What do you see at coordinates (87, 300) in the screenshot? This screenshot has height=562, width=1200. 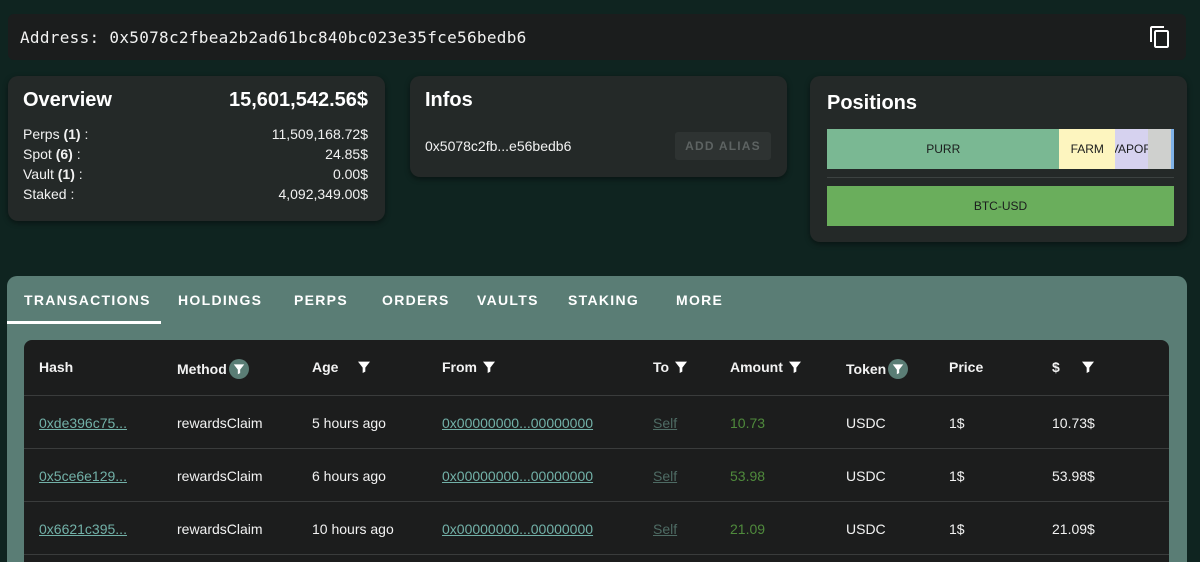 I see `tab-transactions: TRANSACTIONS` at bounding box center [87, 300].